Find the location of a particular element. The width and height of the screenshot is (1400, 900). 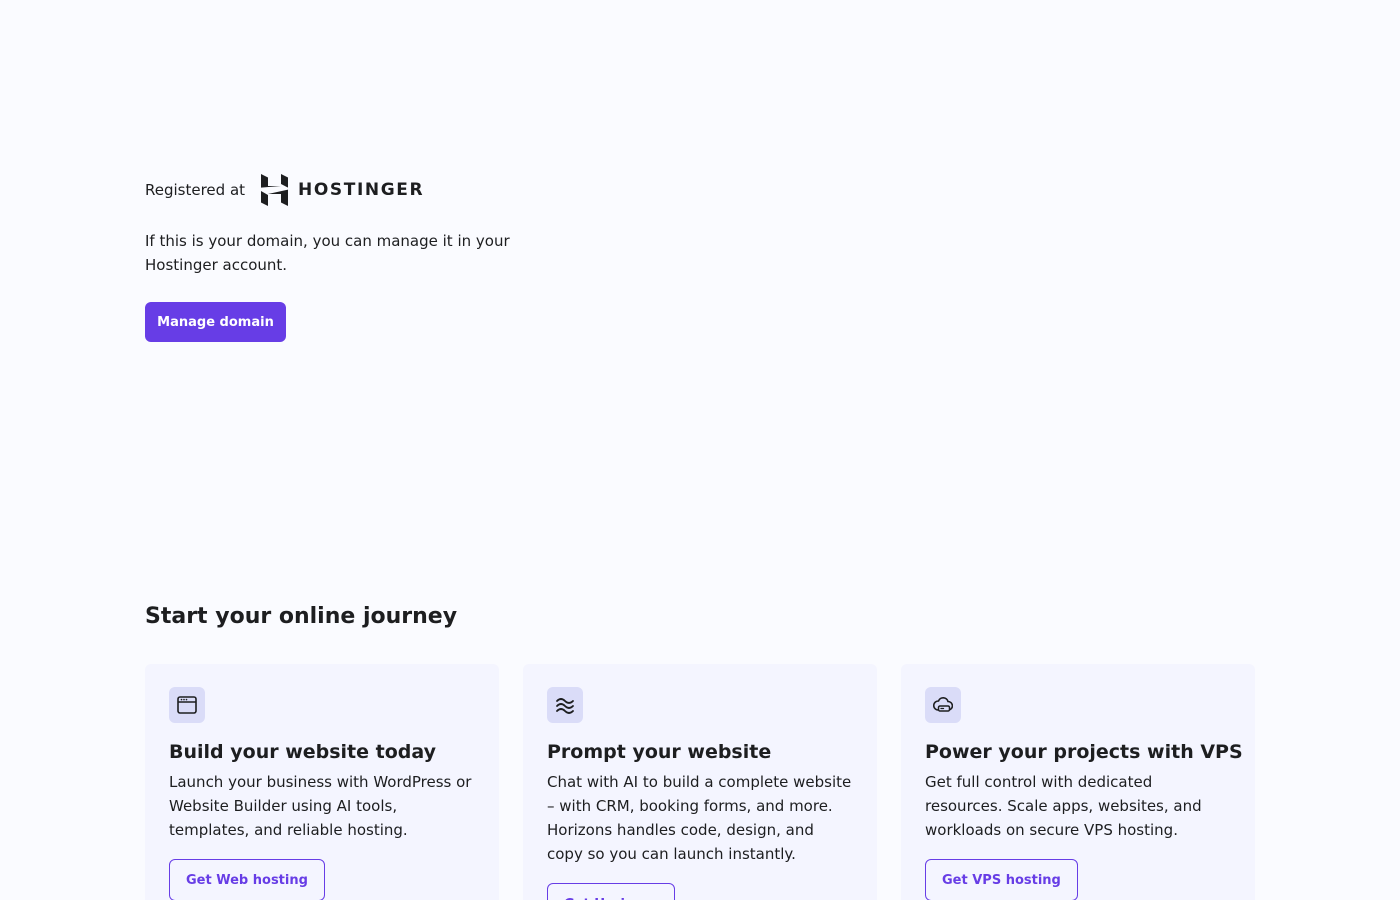

get-horizons-button: Get Horizons is located at coordinates (611, 891).